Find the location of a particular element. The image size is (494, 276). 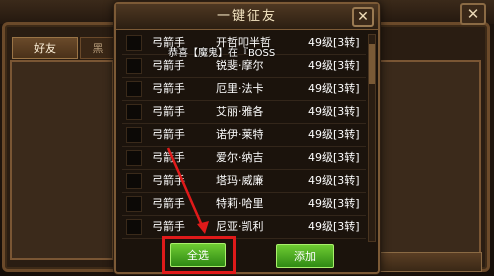

dialog-close-button: ✕ is located at coordinates (363, 17).